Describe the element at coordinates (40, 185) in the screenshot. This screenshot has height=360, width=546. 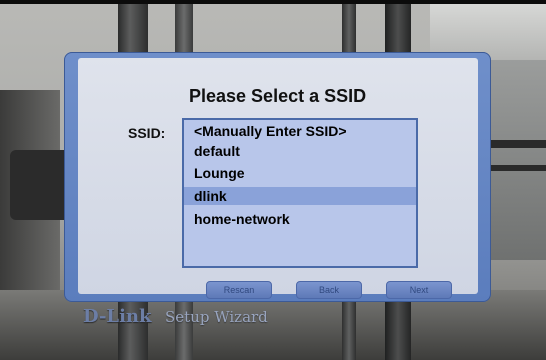
I see `background-sofa` at that location.